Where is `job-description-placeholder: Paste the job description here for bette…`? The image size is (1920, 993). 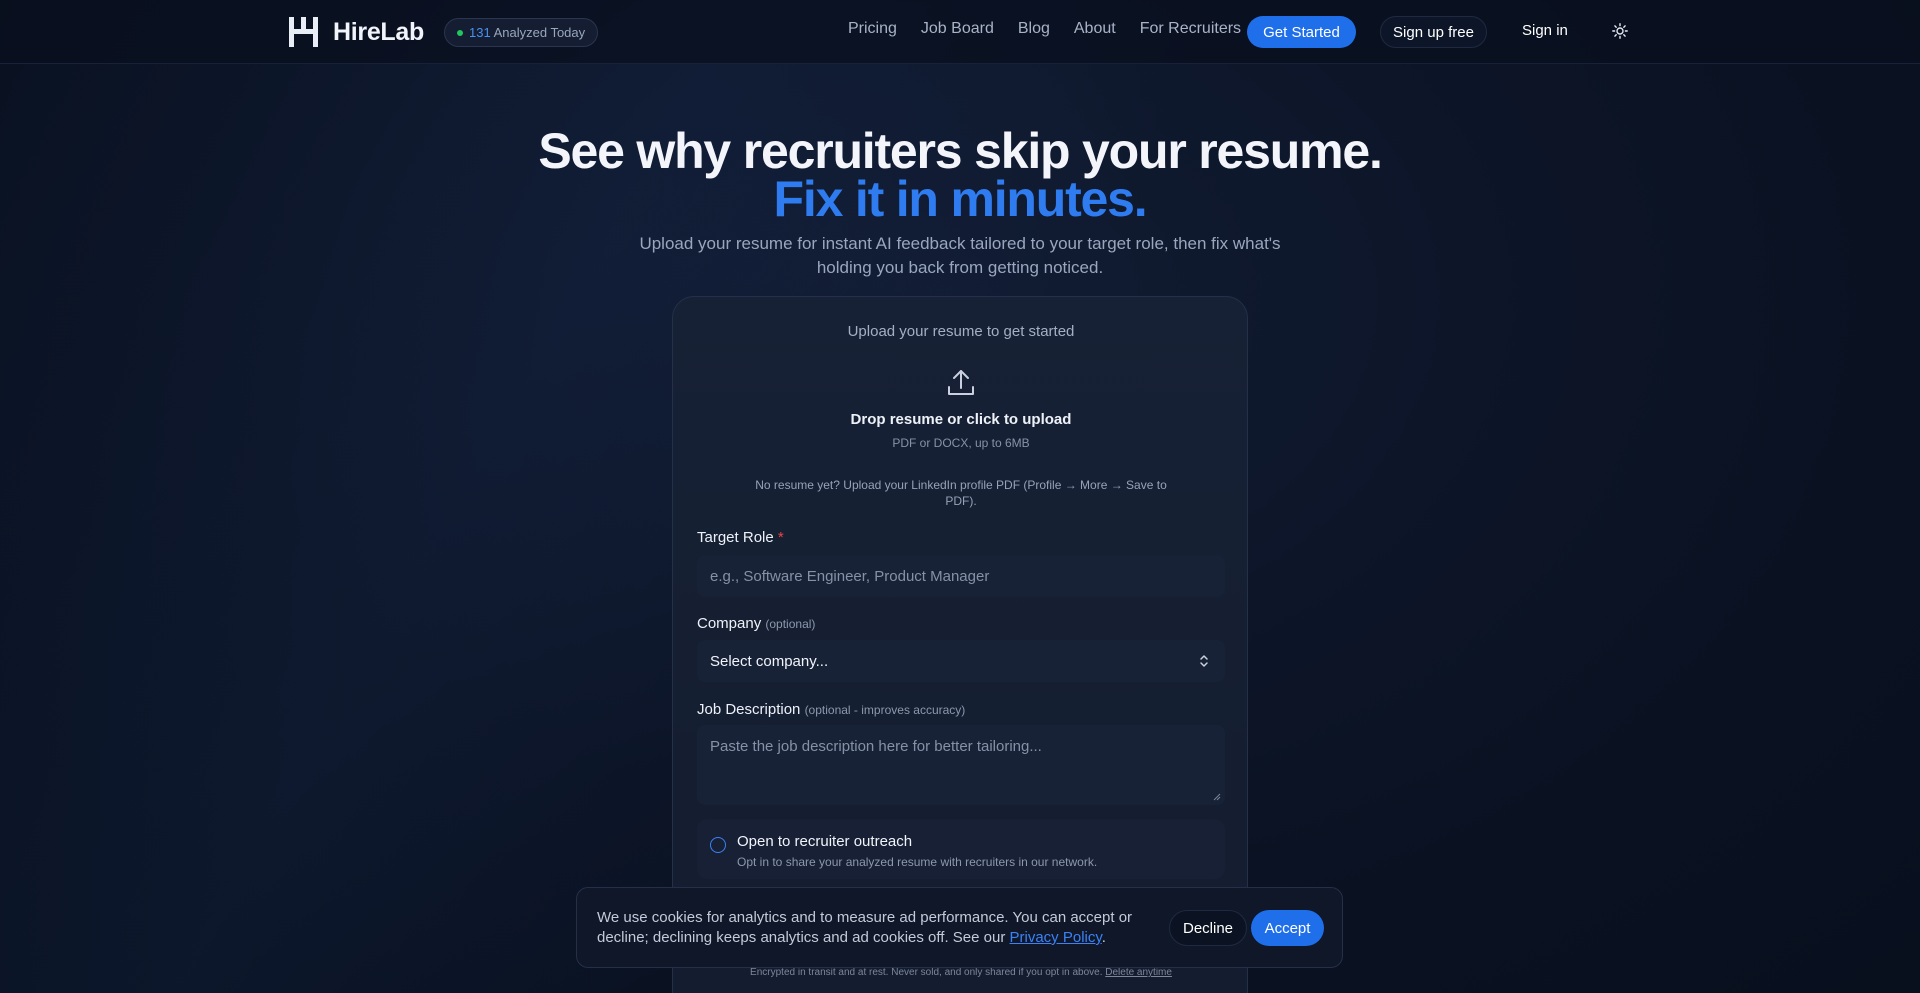
job-description-placeholder: Paste the job description here for bette… is located at coordinates (876, 746).